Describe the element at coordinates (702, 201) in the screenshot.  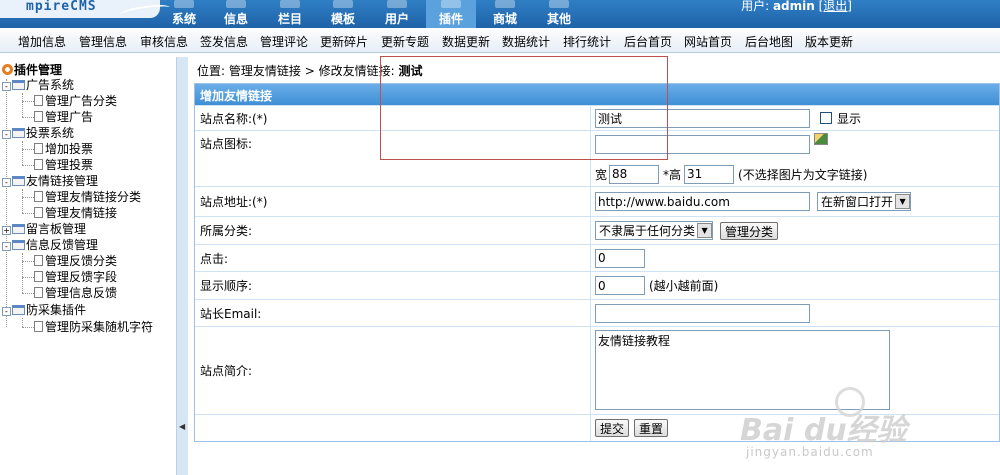
I see `site-url-input` at that location.